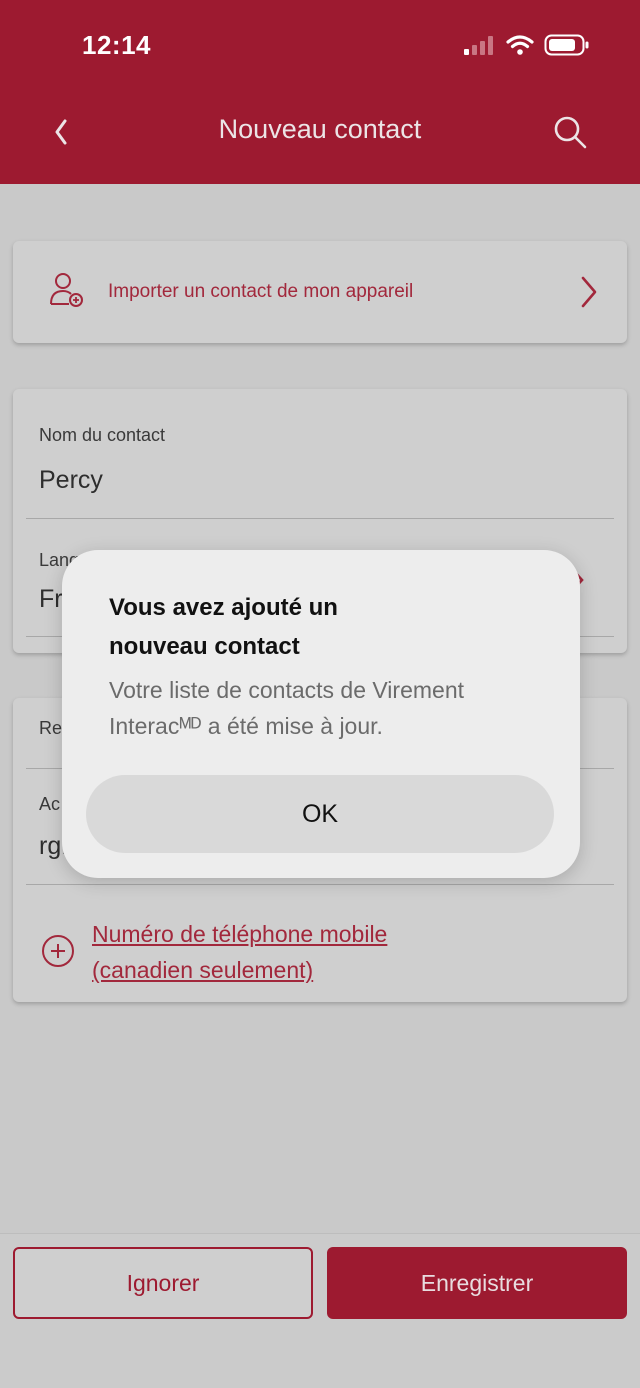 This screenshot has width=640, height=1388. Describe the element at coordinates (286, 690) in the screenshot. I see `dialog-message-line1: Votre liste de contacts de Virement` at that location.